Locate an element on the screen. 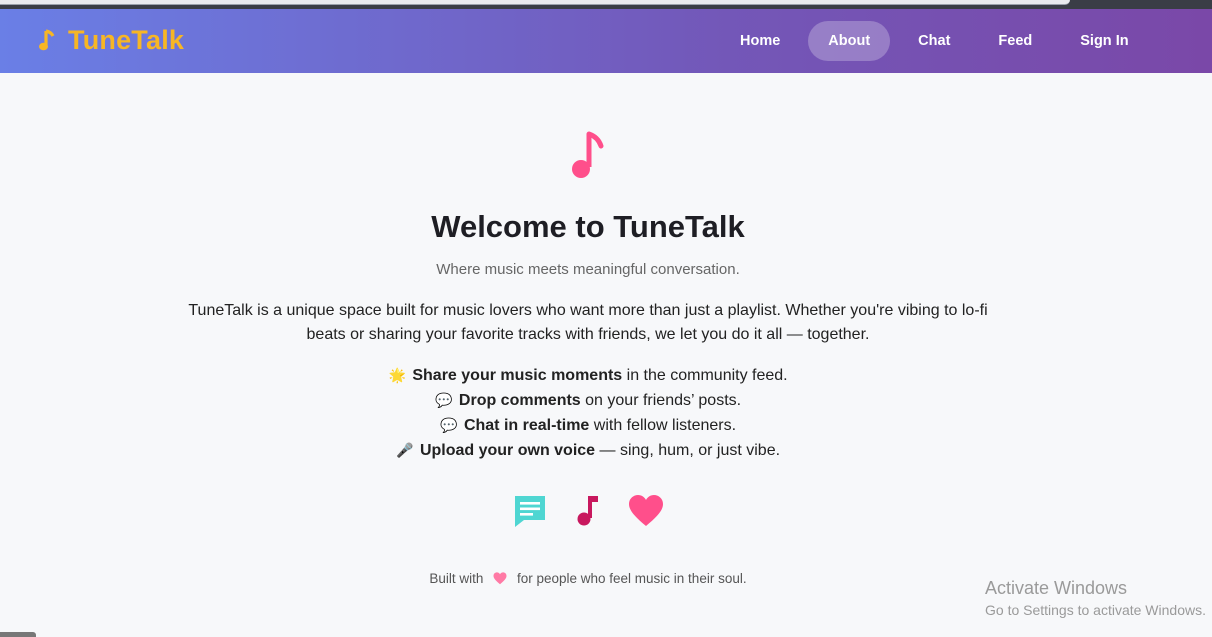 Image resolution: width=1212 pixels, height=637 pixels. feature-bold: Chat in real-time is located at coordinates (526, 425).